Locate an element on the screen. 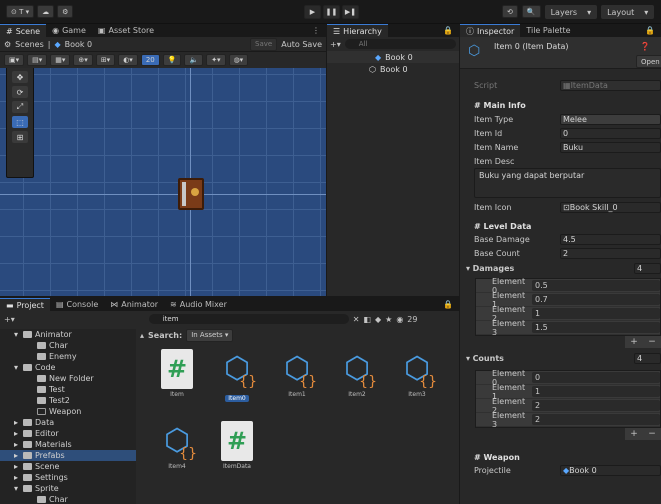 The width and height of the screenshot is (661, 504). add-button: +▾ is located at coordinates (335, 44).